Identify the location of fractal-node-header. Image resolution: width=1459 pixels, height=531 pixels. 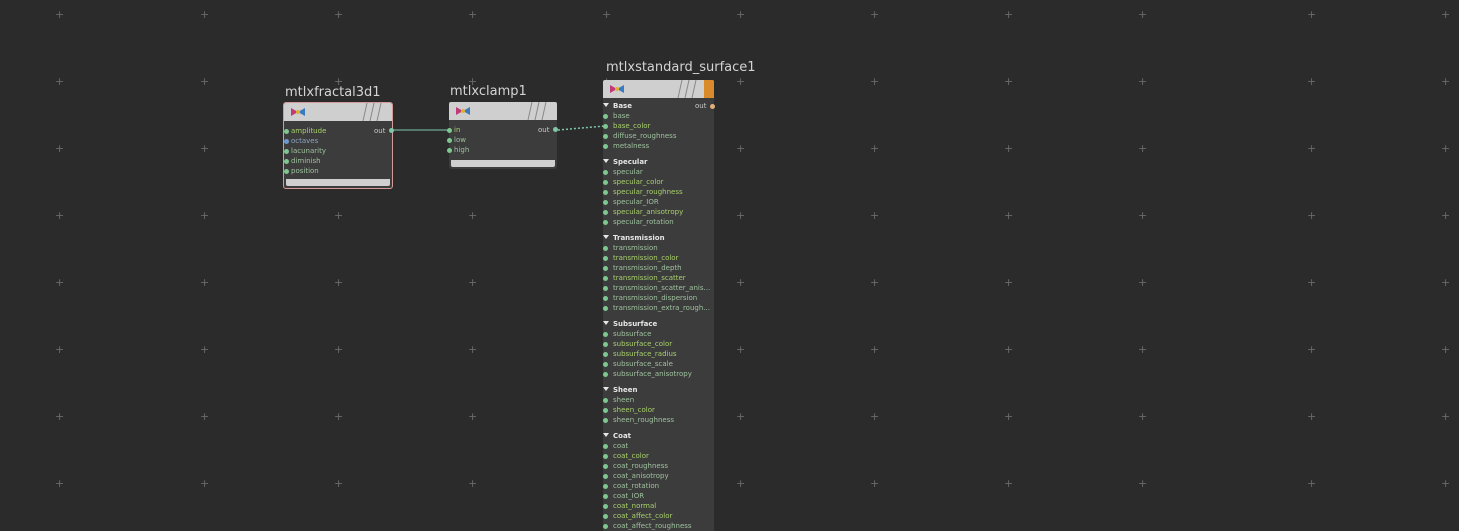
(338, 112).